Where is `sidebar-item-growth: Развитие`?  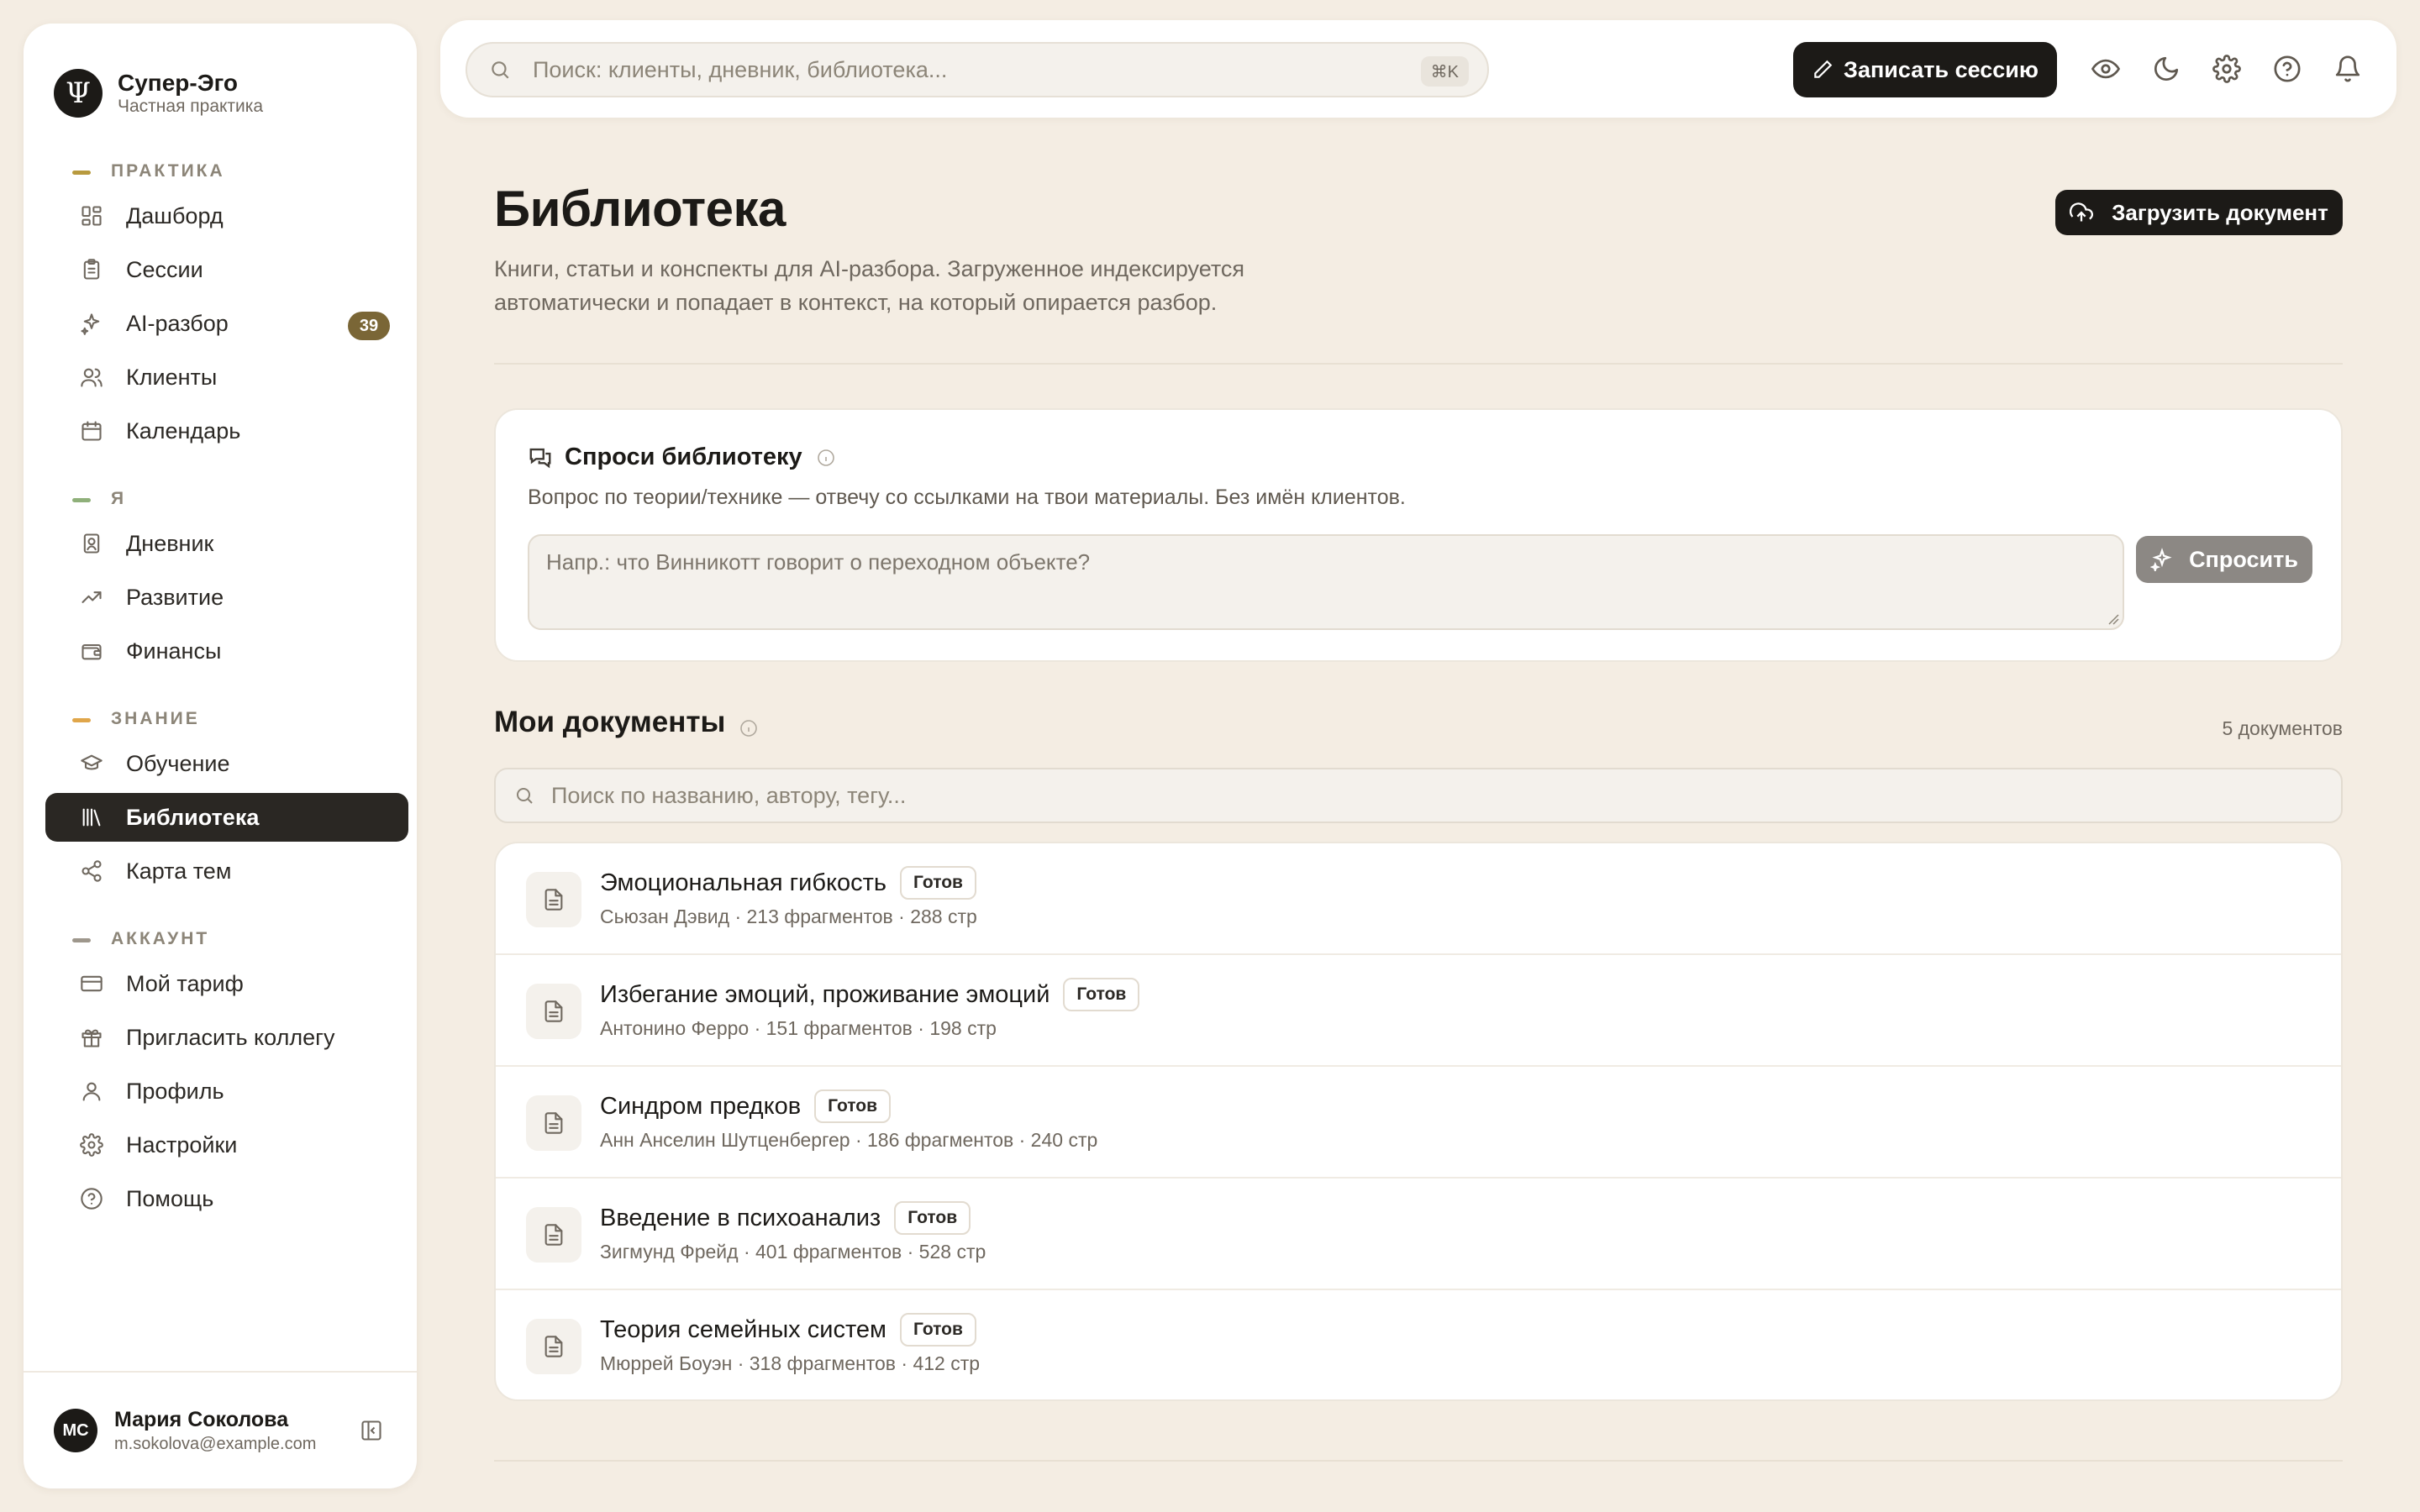 sidebar-item-growth: Развитие is located at coordinates (226, 597).